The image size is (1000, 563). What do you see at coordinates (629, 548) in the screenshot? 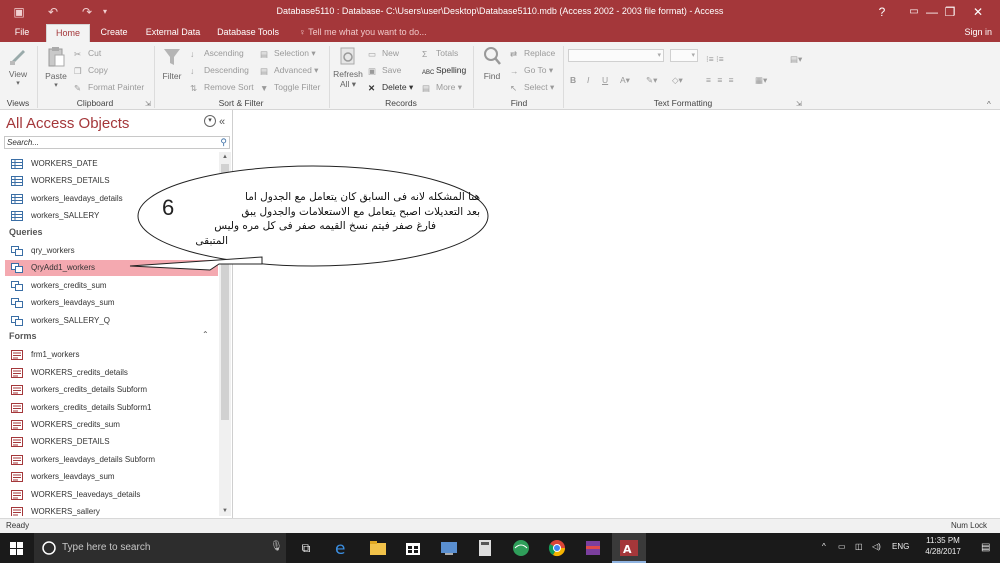
I see `access-taskbar-button: A` at bounding box center [629, 548].